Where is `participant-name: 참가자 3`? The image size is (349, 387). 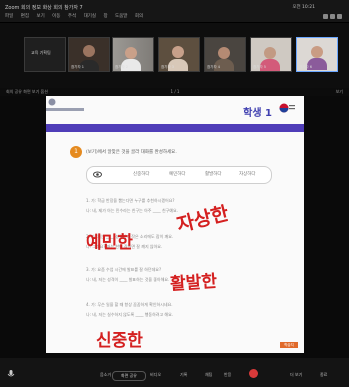 participant-name: 참가자 3 is located at coordinates (167, 67).